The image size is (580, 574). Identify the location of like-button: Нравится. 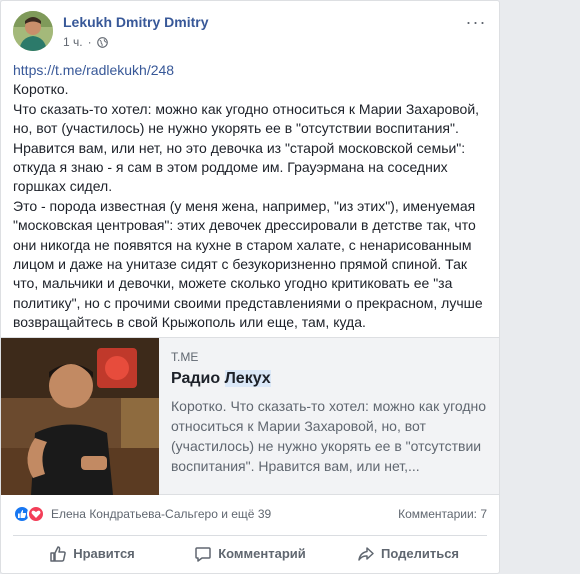
(92, 553).